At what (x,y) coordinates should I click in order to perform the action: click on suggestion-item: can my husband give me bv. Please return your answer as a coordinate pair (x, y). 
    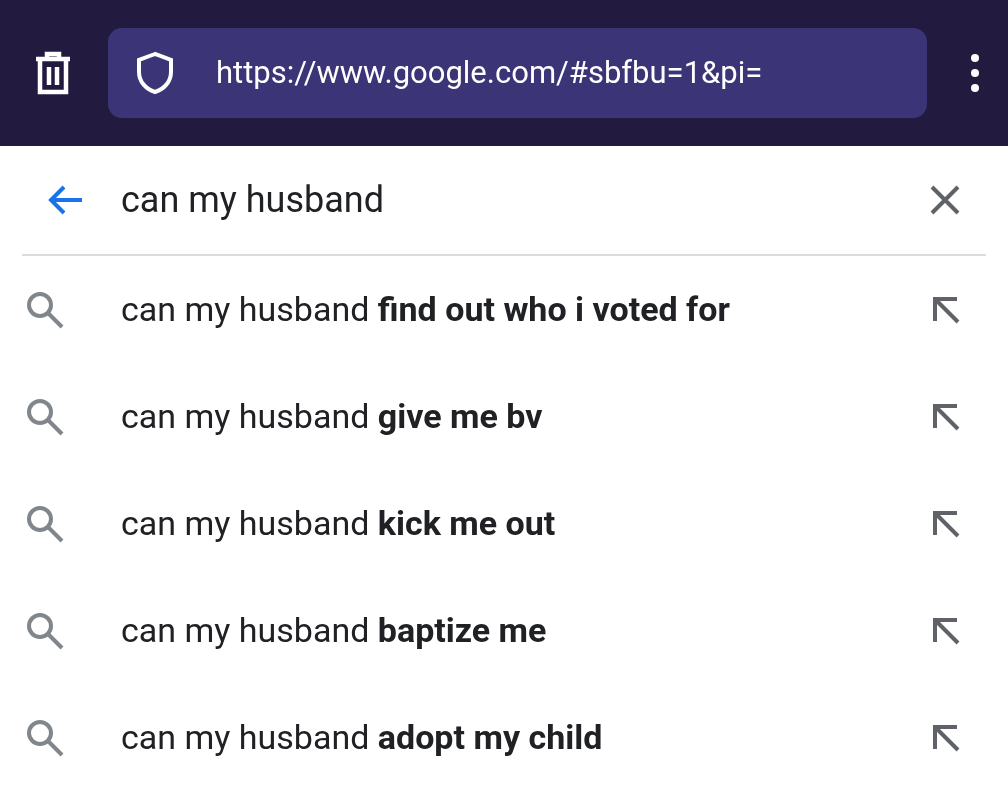
    Looking at the image, I should click on (504, 416).